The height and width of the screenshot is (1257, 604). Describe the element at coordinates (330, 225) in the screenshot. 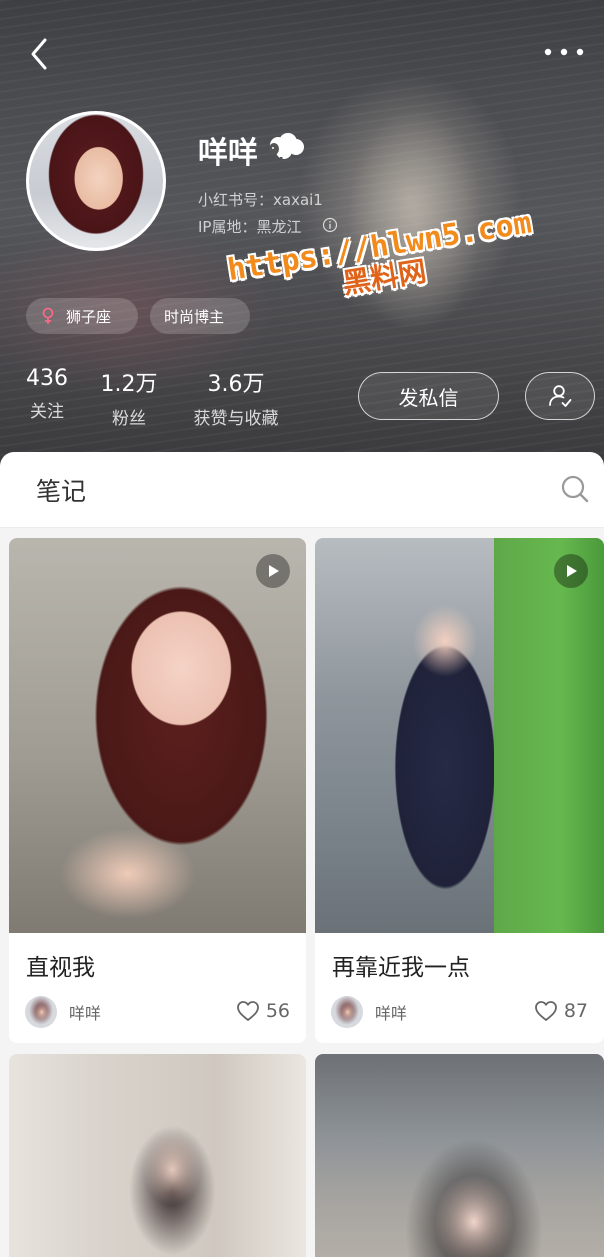

I see `info-icon` at that location.